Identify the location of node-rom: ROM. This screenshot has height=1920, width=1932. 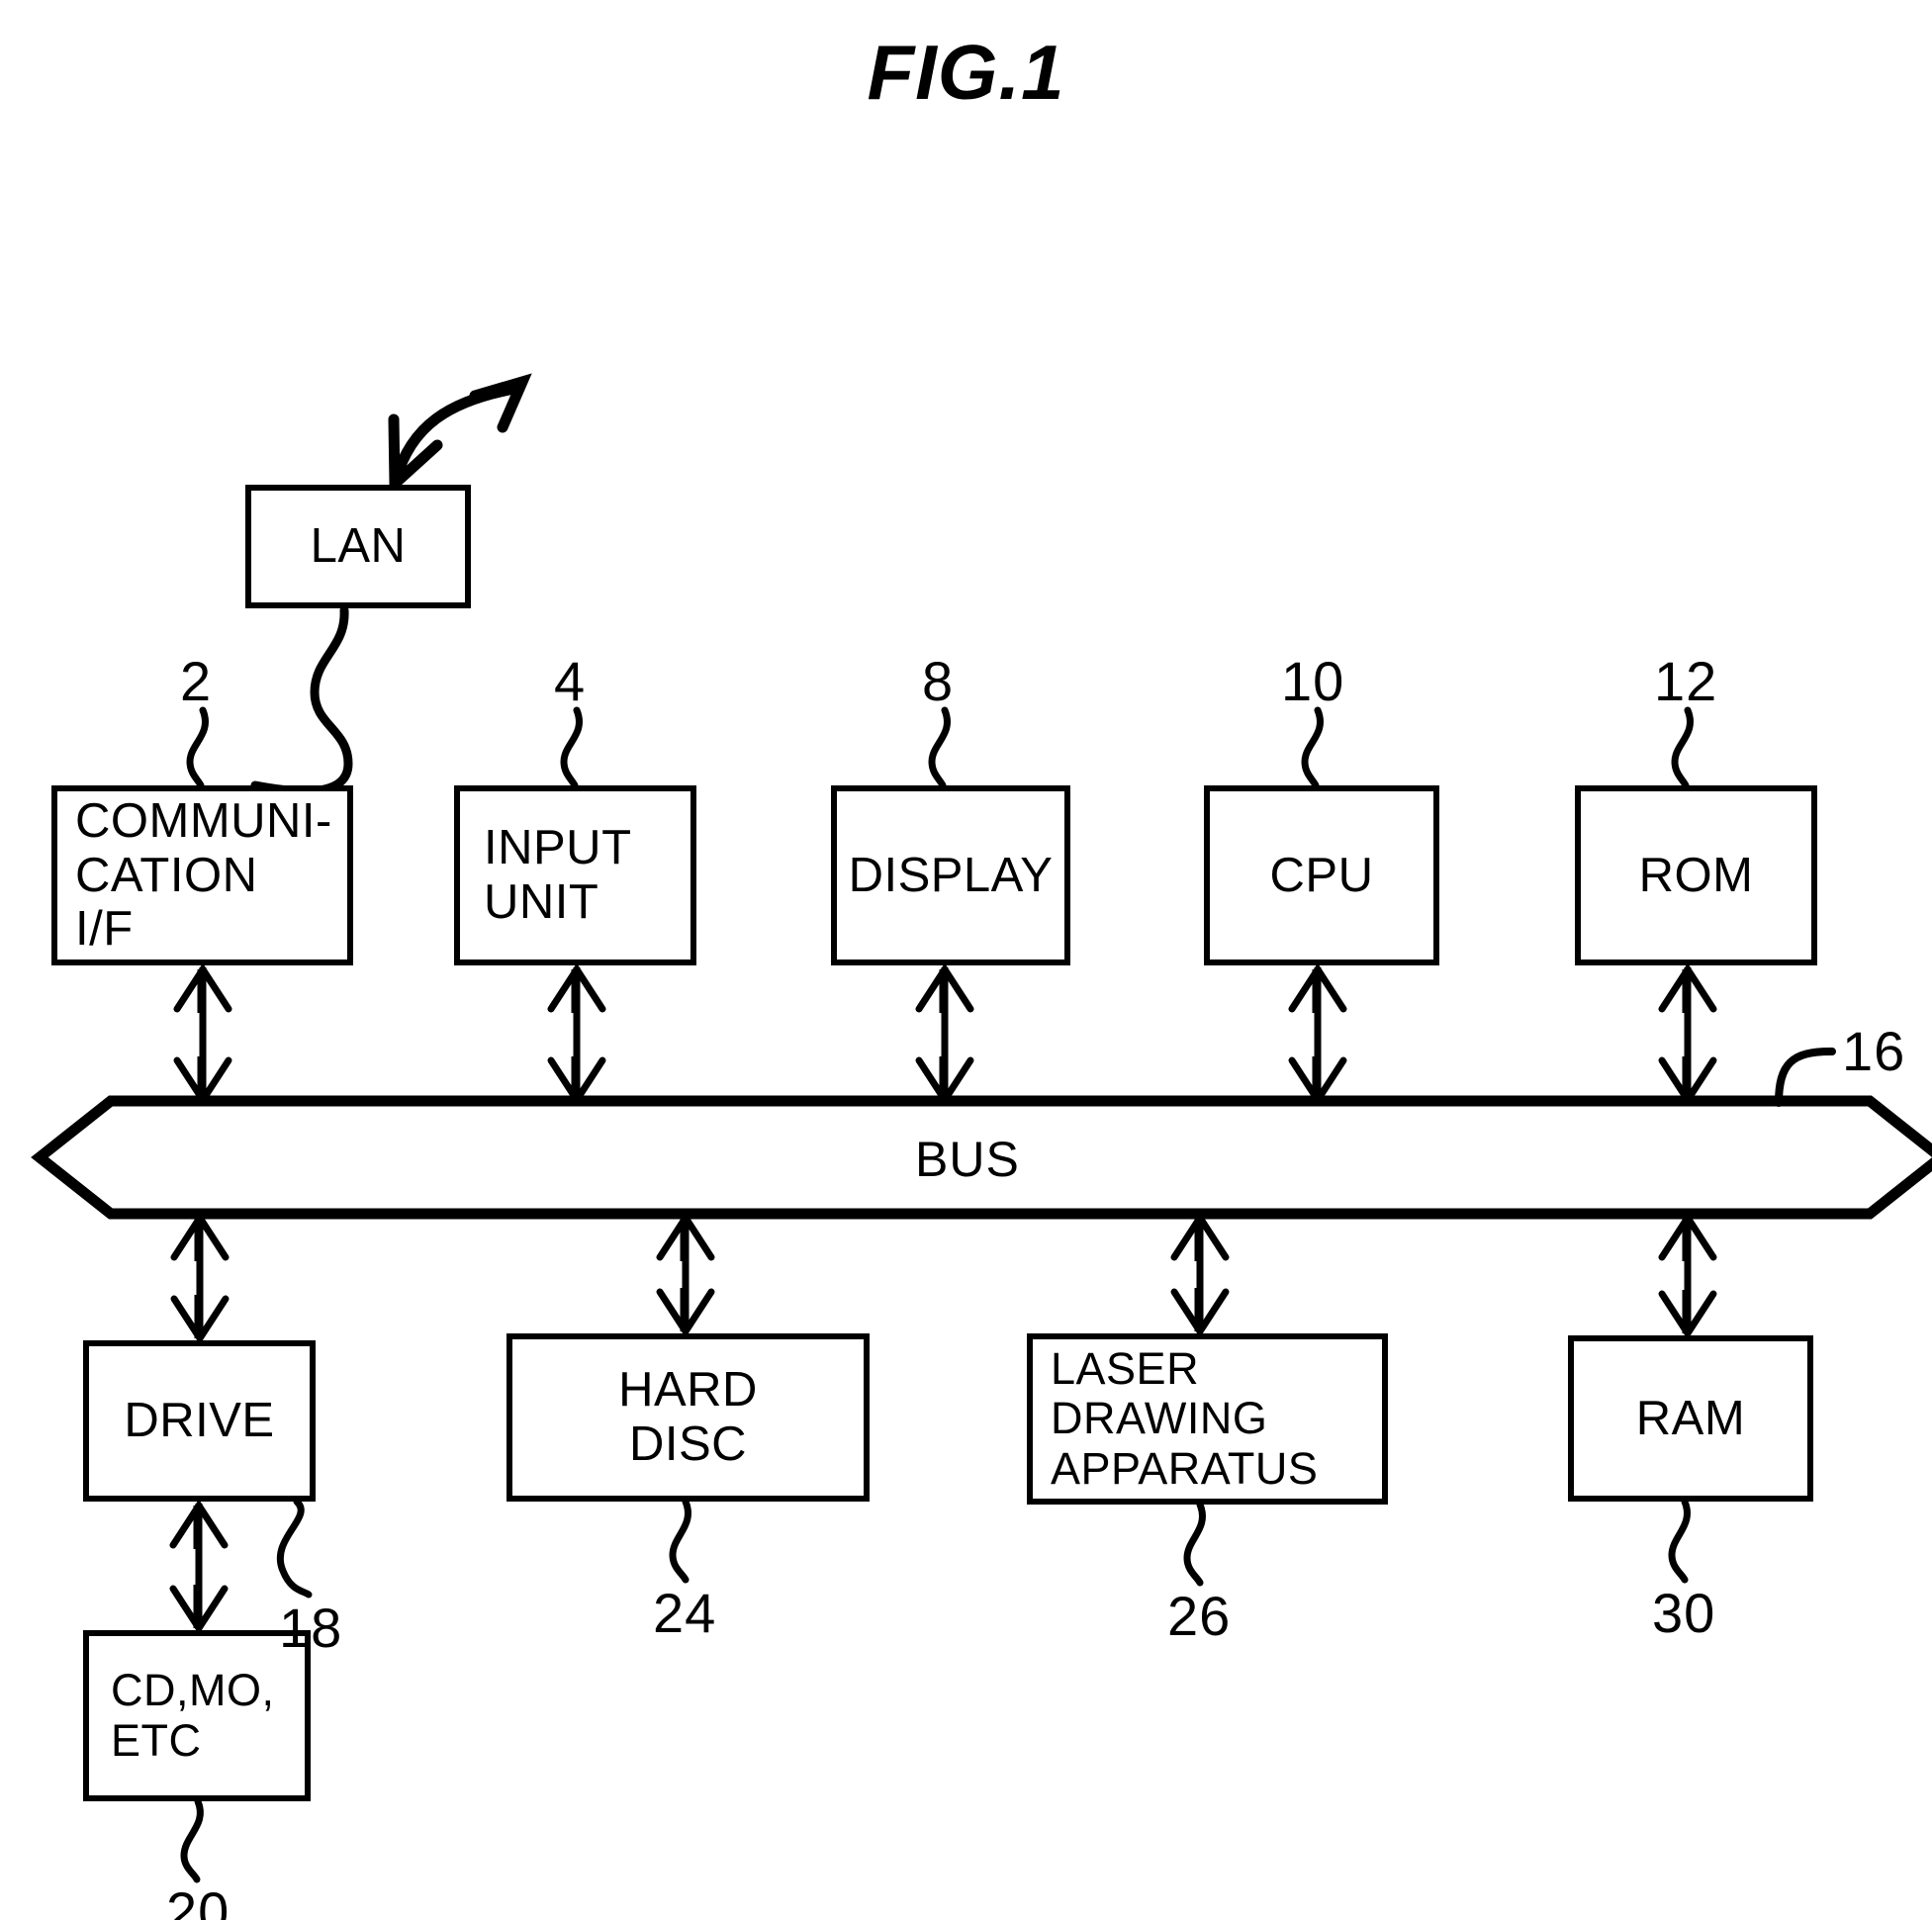
(1696, 875).